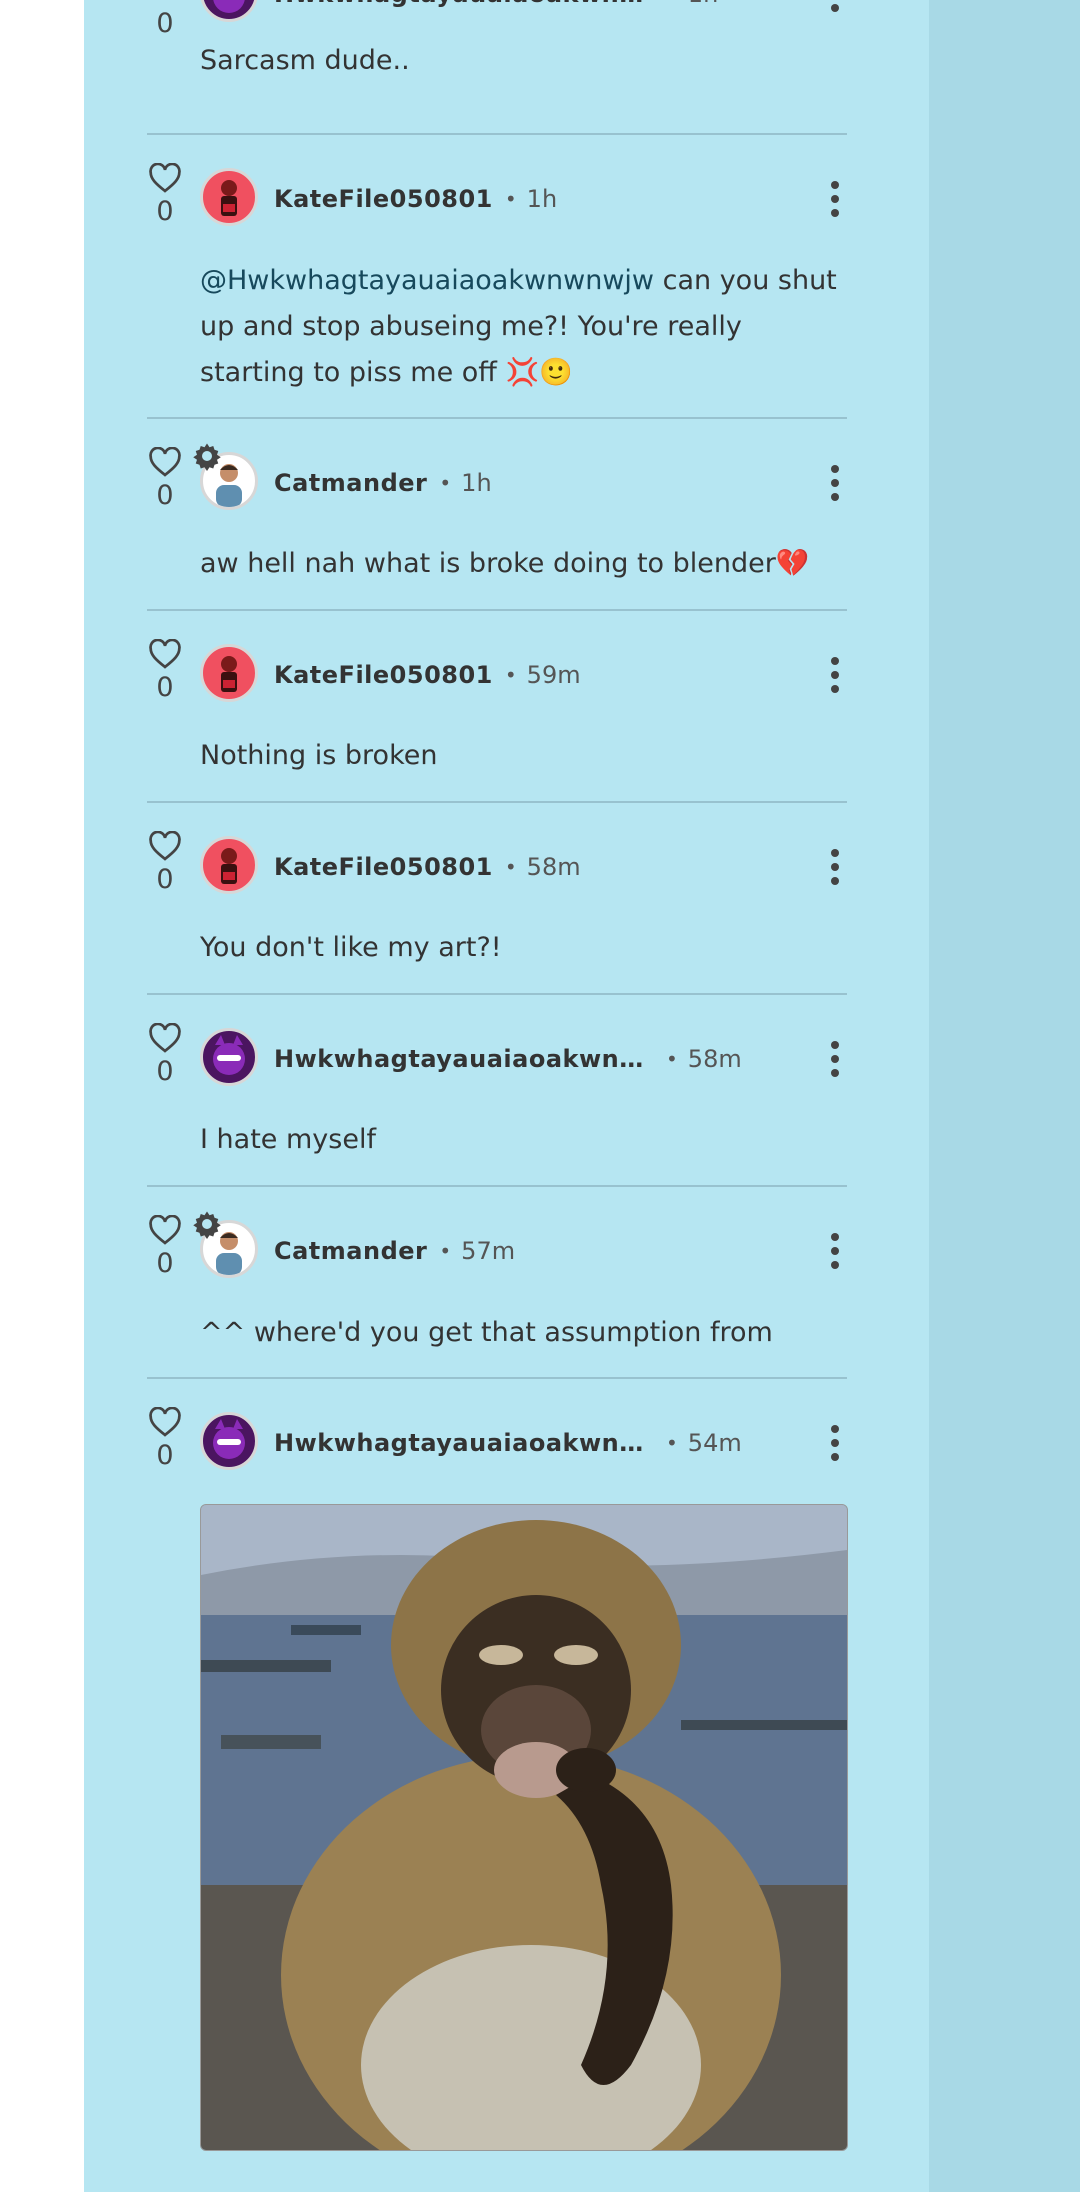  Describe the element at coordinates (497, 719) in the screenshot. I see `comment-item: 0 KateFile050801 • 59m Nothing is broken` at that location.